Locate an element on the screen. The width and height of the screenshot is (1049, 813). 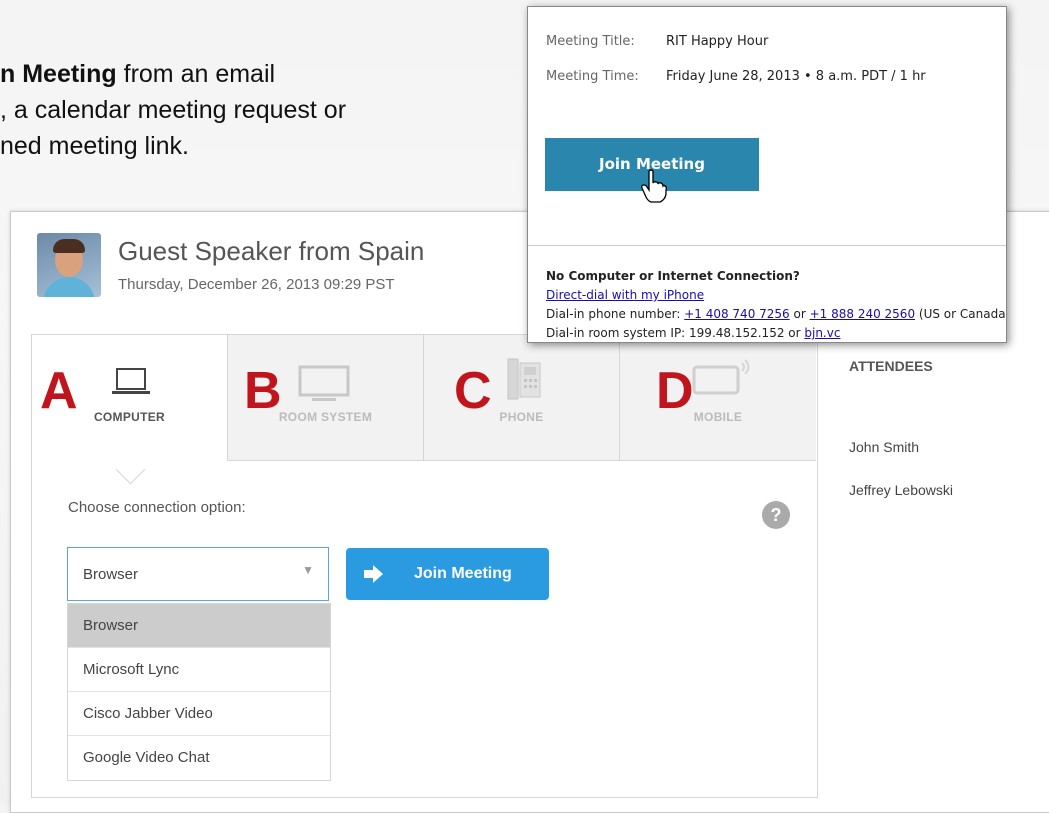
tab-phone: C PHONE is located at coordinates (522, 398).